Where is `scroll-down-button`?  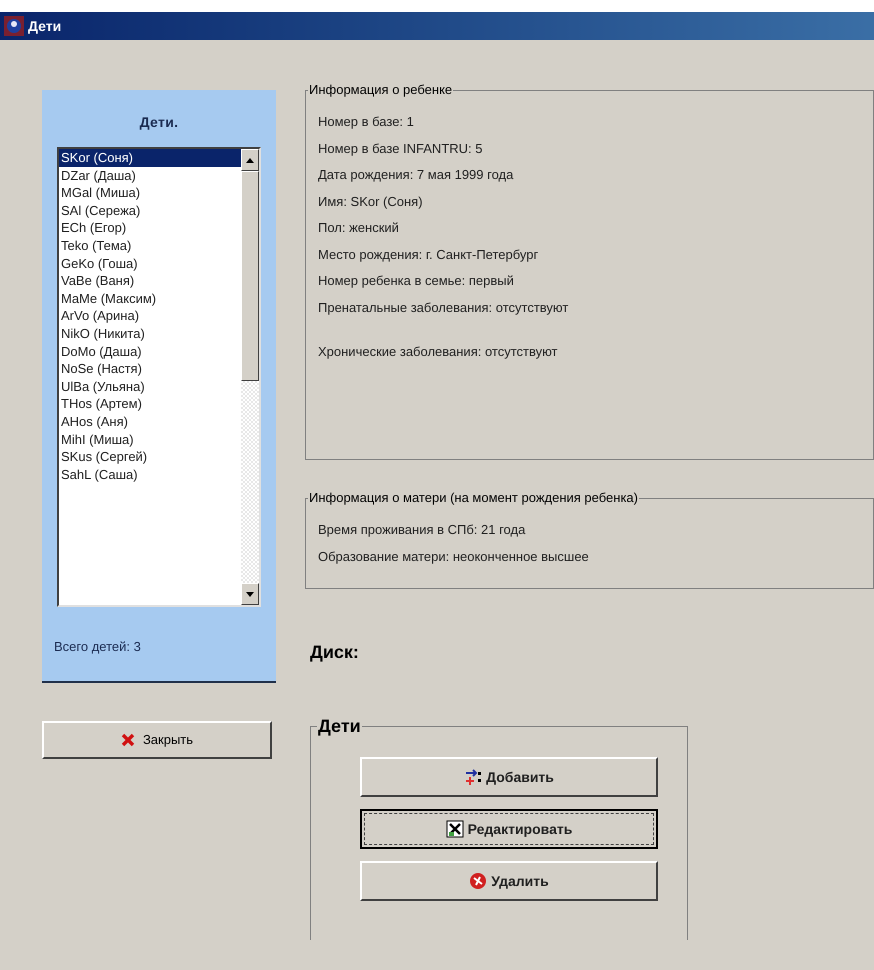 scroll-down-button is located at coordinates (250, 594).